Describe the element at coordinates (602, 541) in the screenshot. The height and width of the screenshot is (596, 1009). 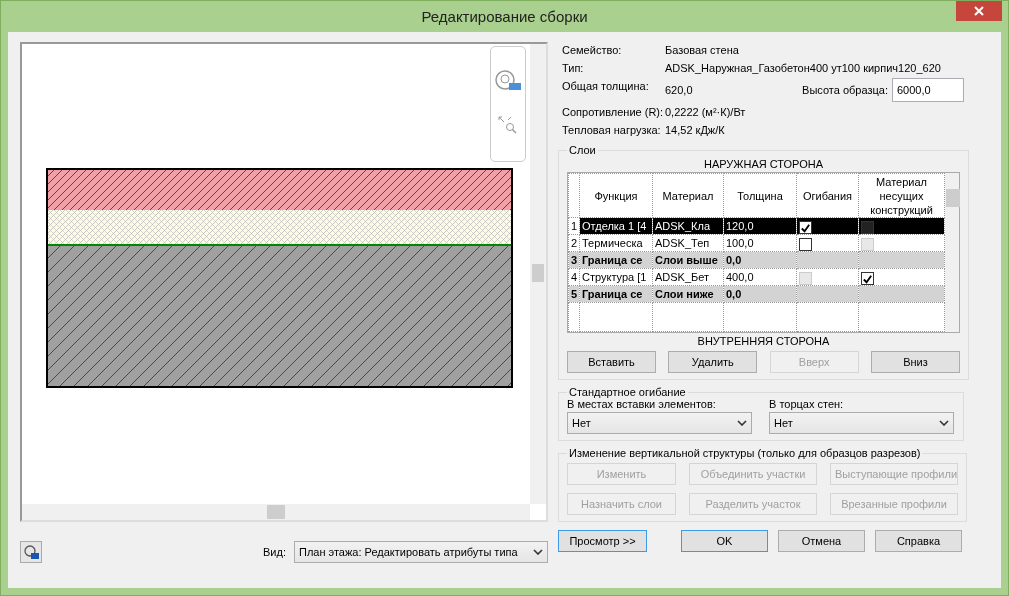
I see `preview-button: Просмотр >>` at that location.